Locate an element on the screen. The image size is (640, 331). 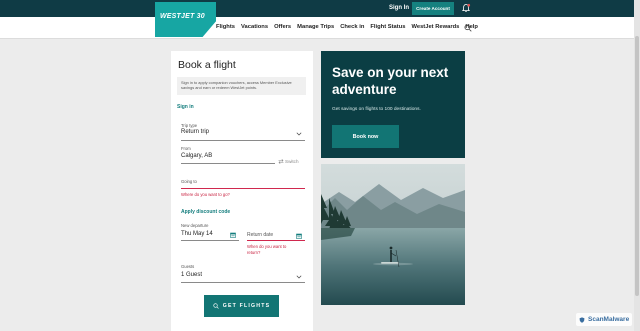
logo-text: WESTJET 30 is located at coordinates (182, 16).